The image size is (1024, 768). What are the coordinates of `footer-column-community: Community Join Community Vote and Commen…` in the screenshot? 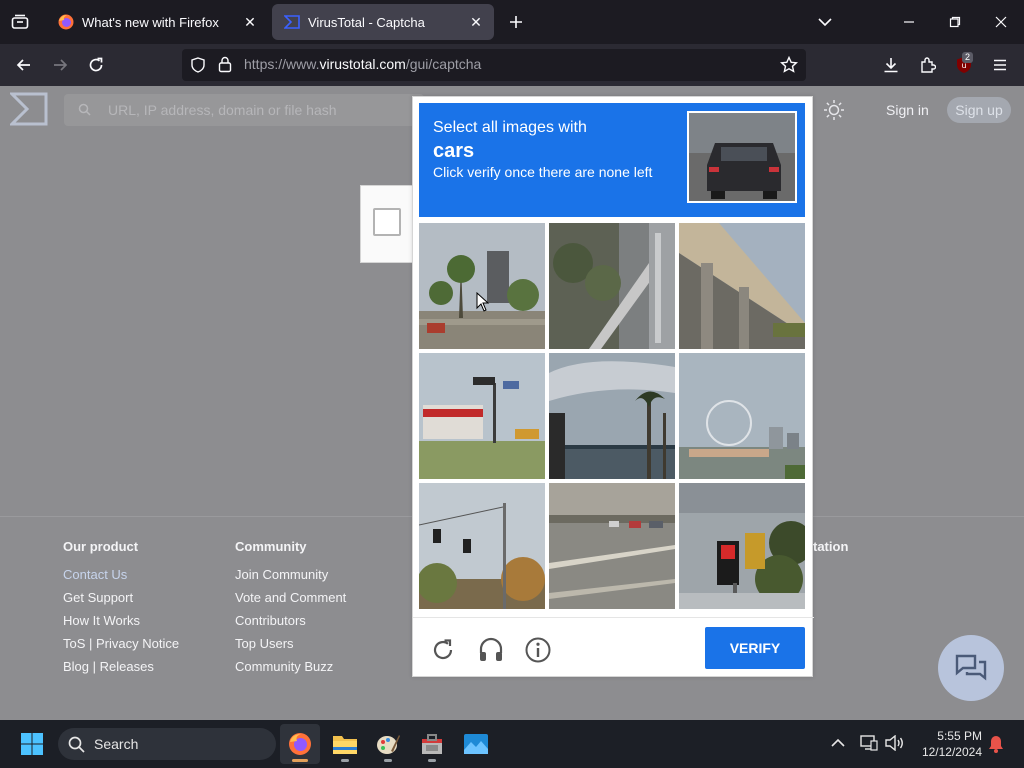 It's located at (290, 610).